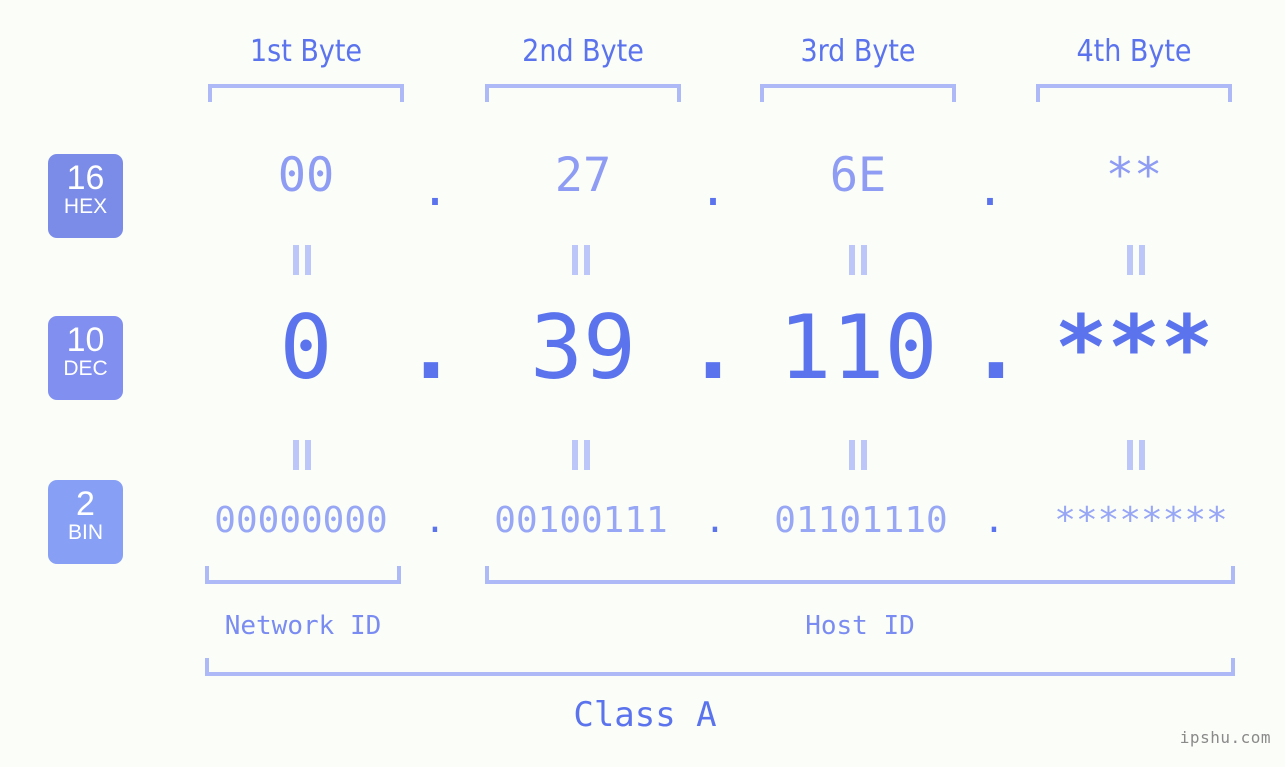  I want to click on host-id-label: Host ID, so click(860, 626).